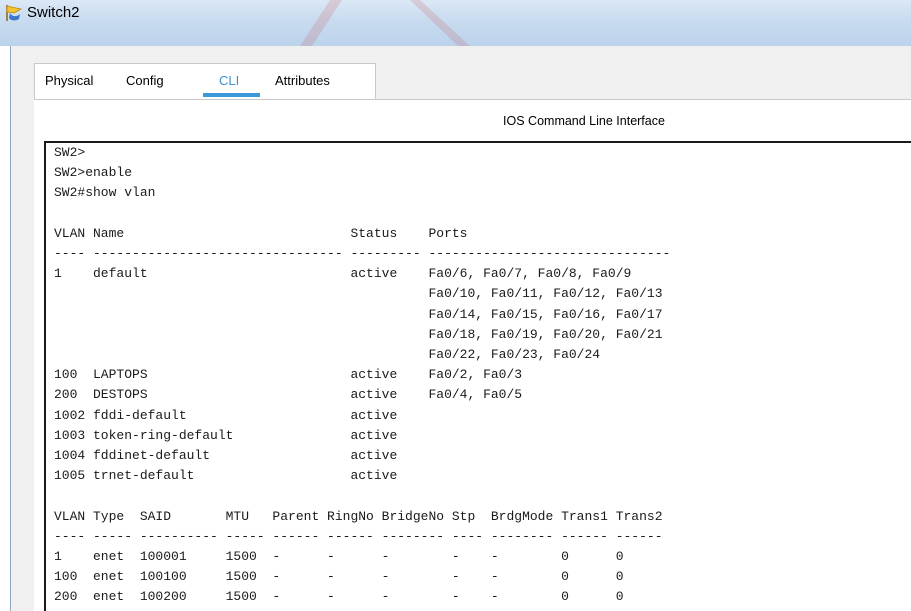  I want to click on titlebar-decoration, so click(321, 23).